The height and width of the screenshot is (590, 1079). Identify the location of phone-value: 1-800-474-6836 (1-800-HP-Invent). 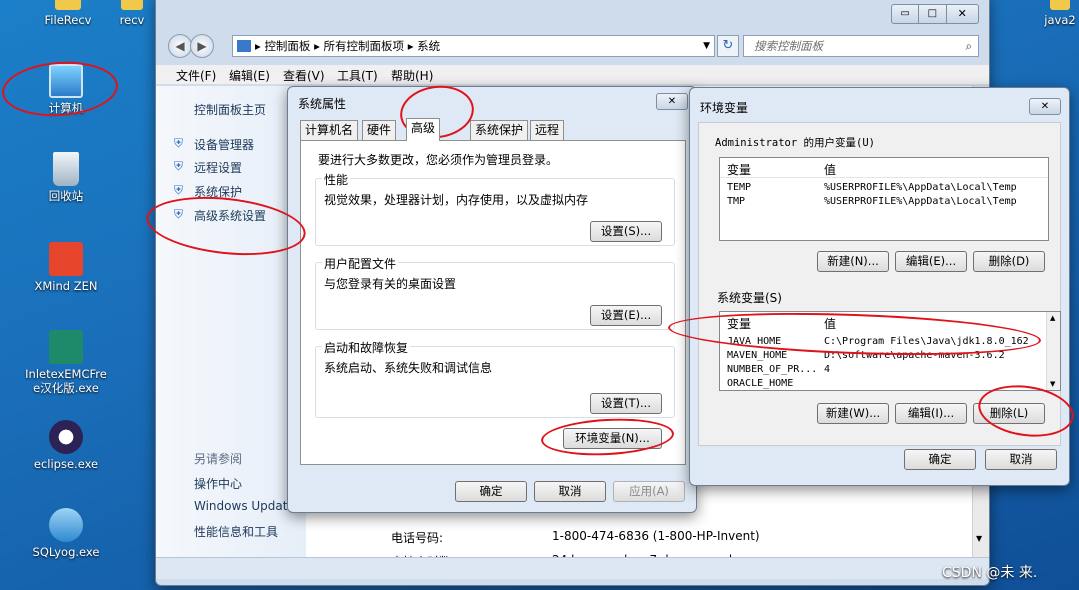
(656, 536).